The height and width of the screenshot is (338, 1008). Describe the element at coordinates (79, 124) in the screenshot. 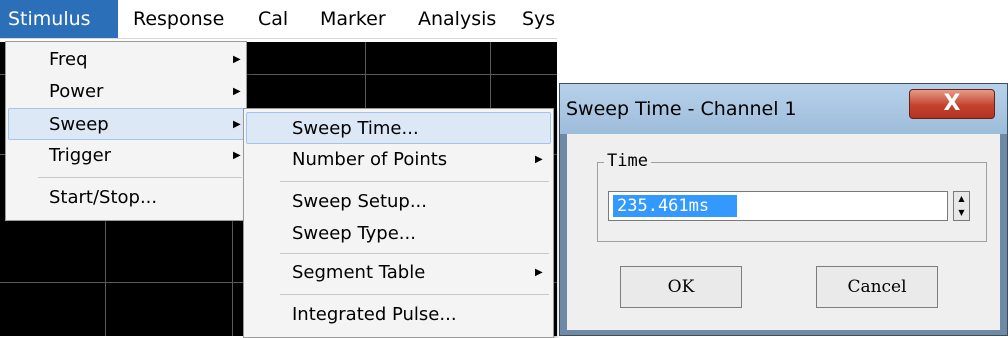

I see `menu-item-label: Sweep` at that location.